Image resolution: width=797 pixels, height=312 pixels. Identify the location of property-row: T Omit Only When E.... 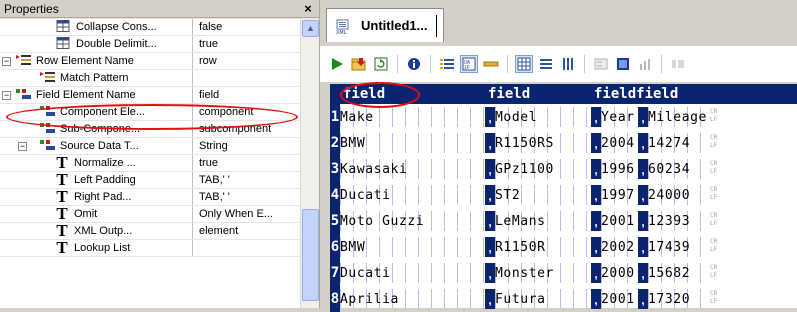
(150, 214).